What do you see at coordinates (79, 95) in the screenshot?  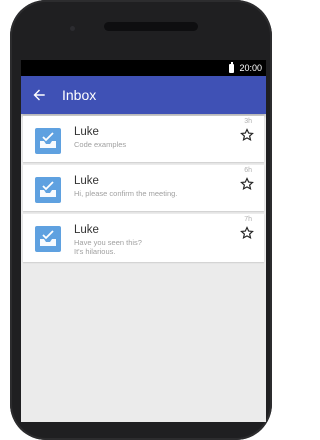 I see `page-title: Inbox` at bounding box center [79, 95].